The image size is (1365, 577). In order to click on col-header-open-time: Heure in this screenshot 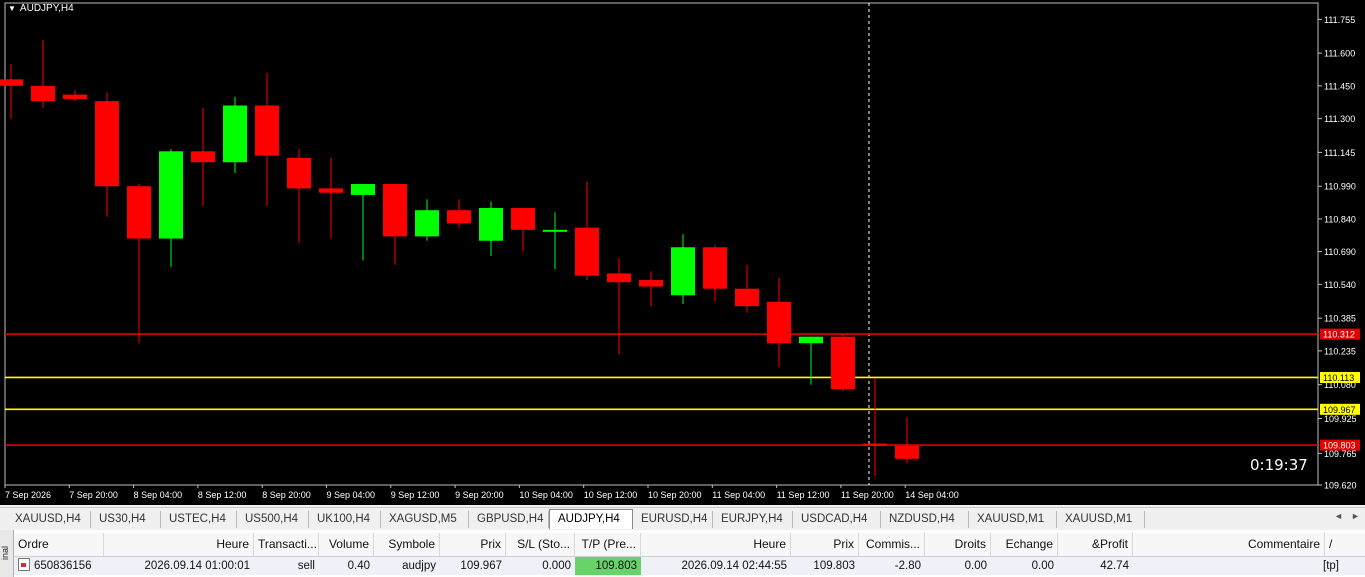, I will do `click(179, 544)`.